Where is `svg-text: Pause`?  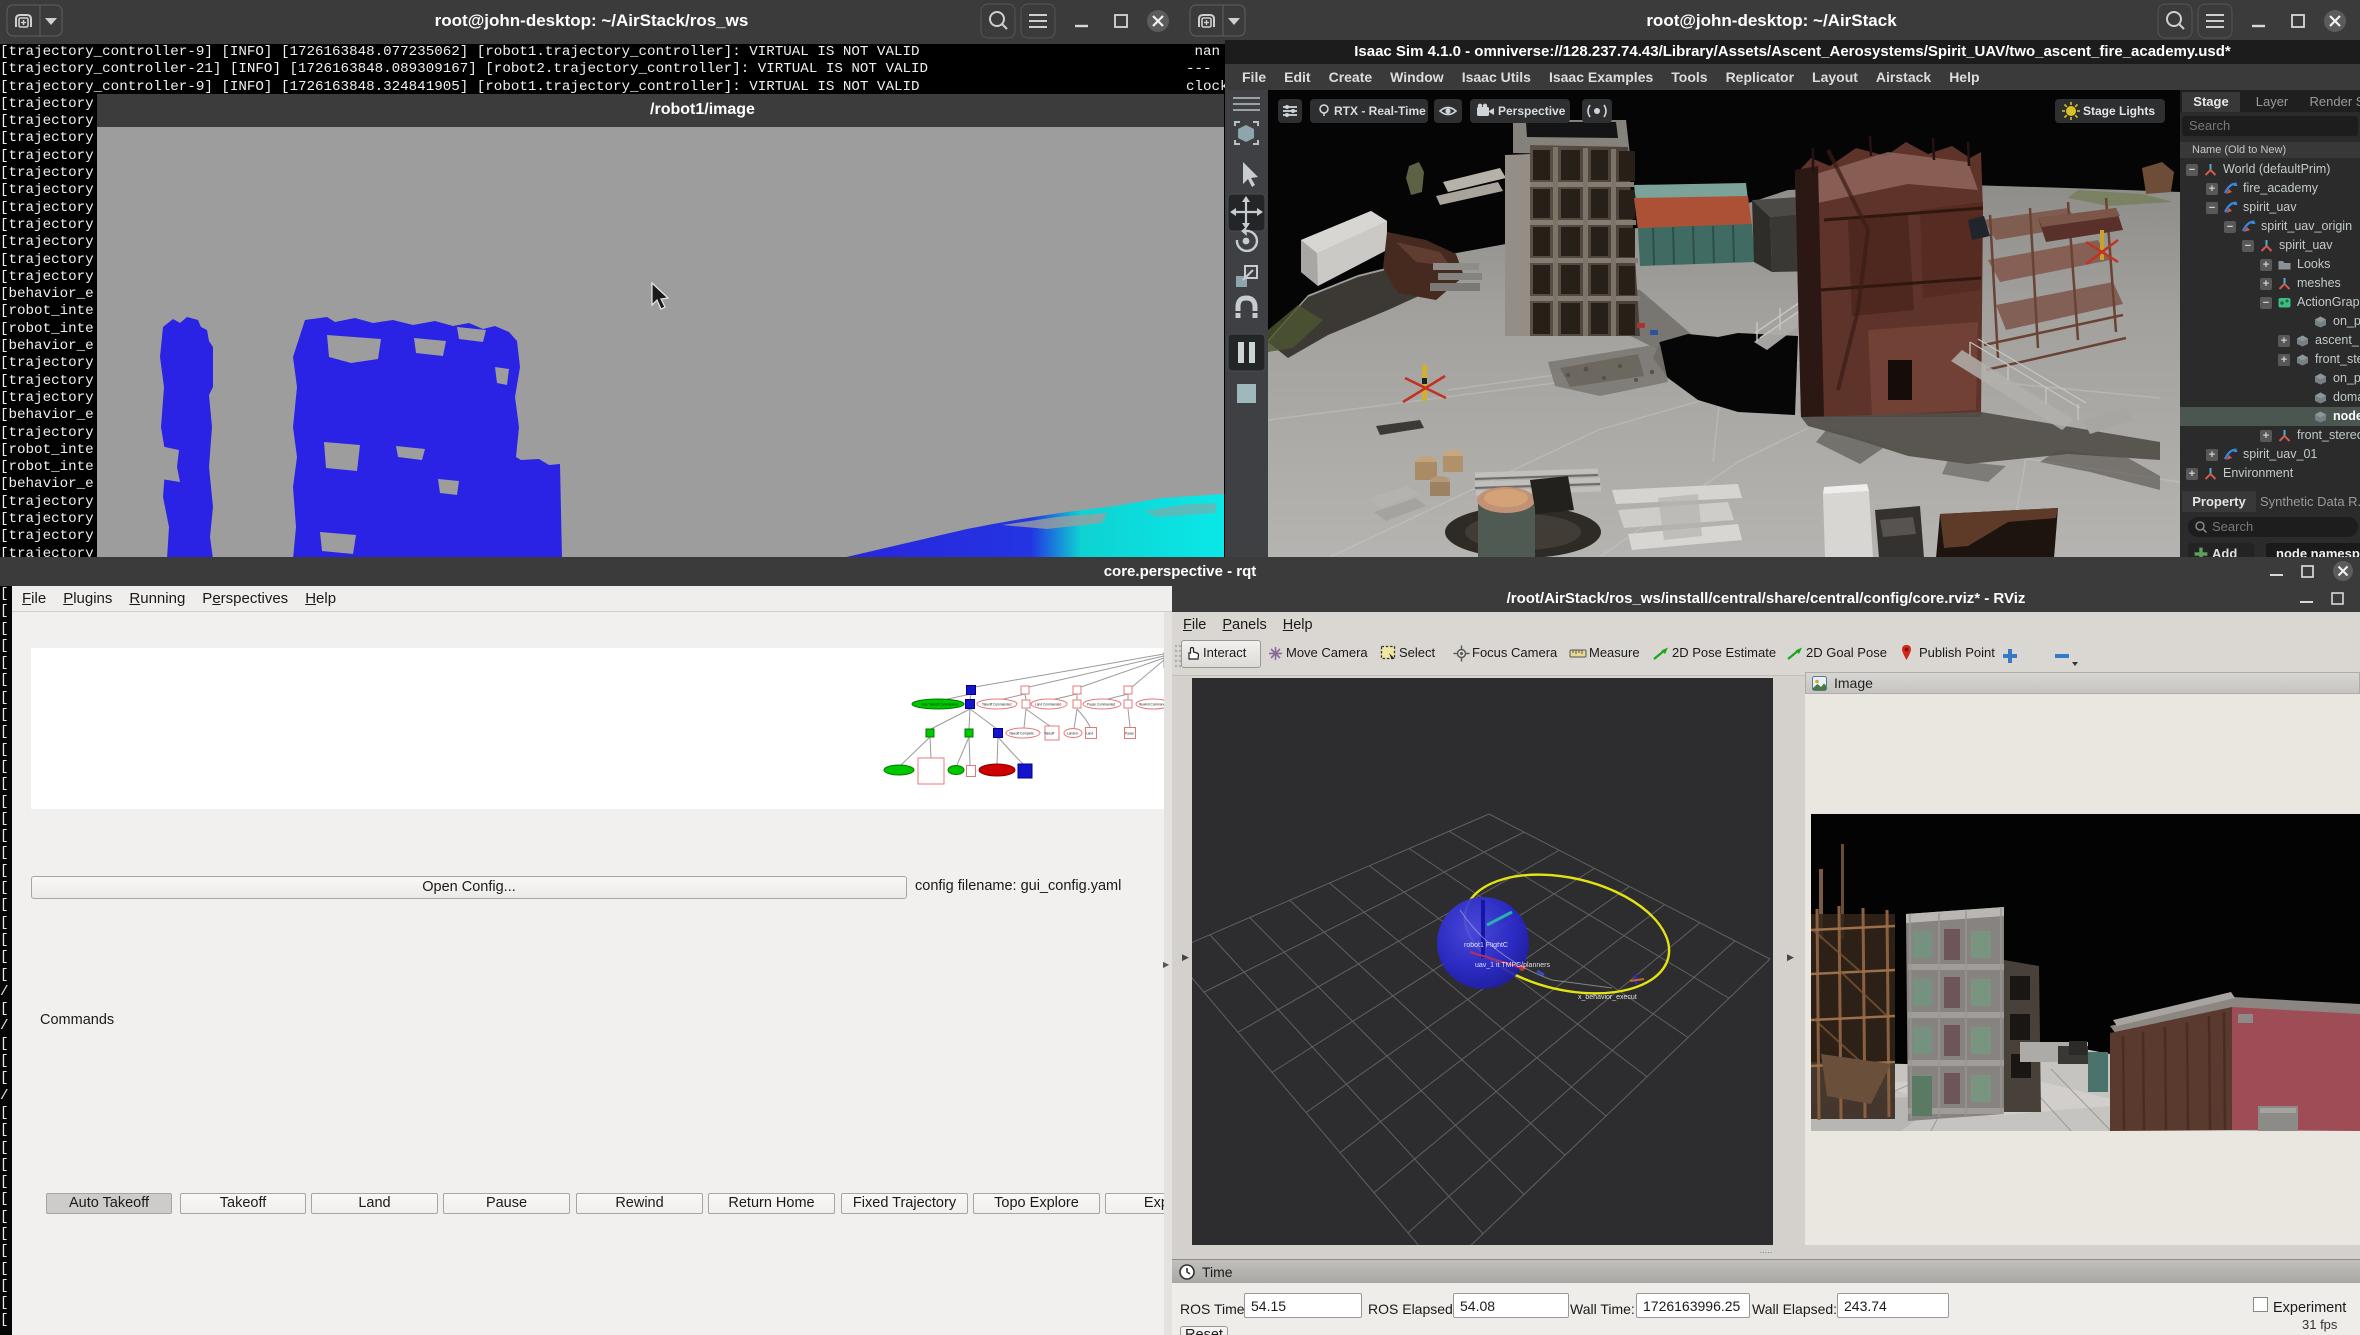
svg-text: Pause is located at coordinates (1129, 734).